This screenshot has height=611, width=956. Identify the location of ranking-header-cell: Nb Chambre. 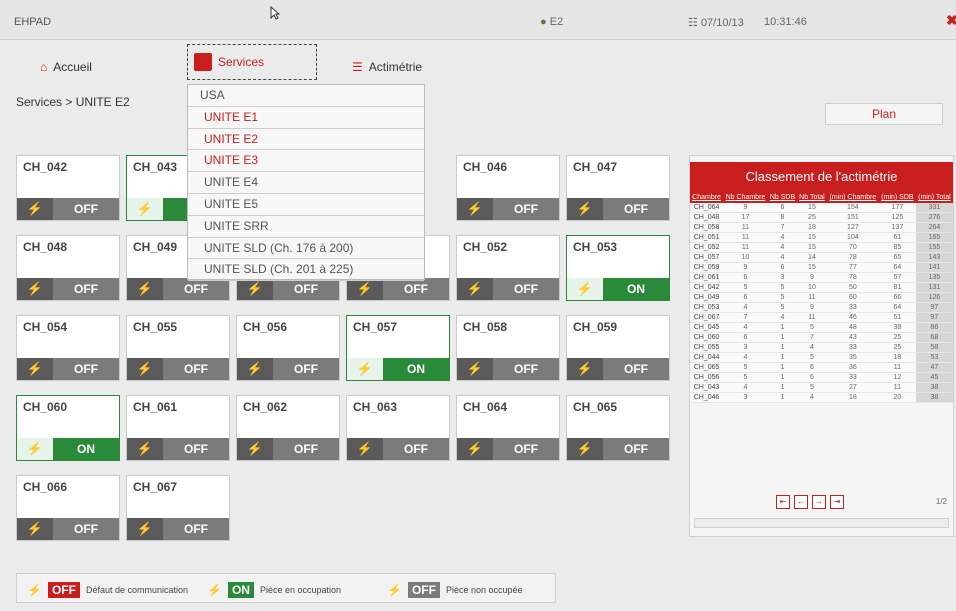
(745, 197).